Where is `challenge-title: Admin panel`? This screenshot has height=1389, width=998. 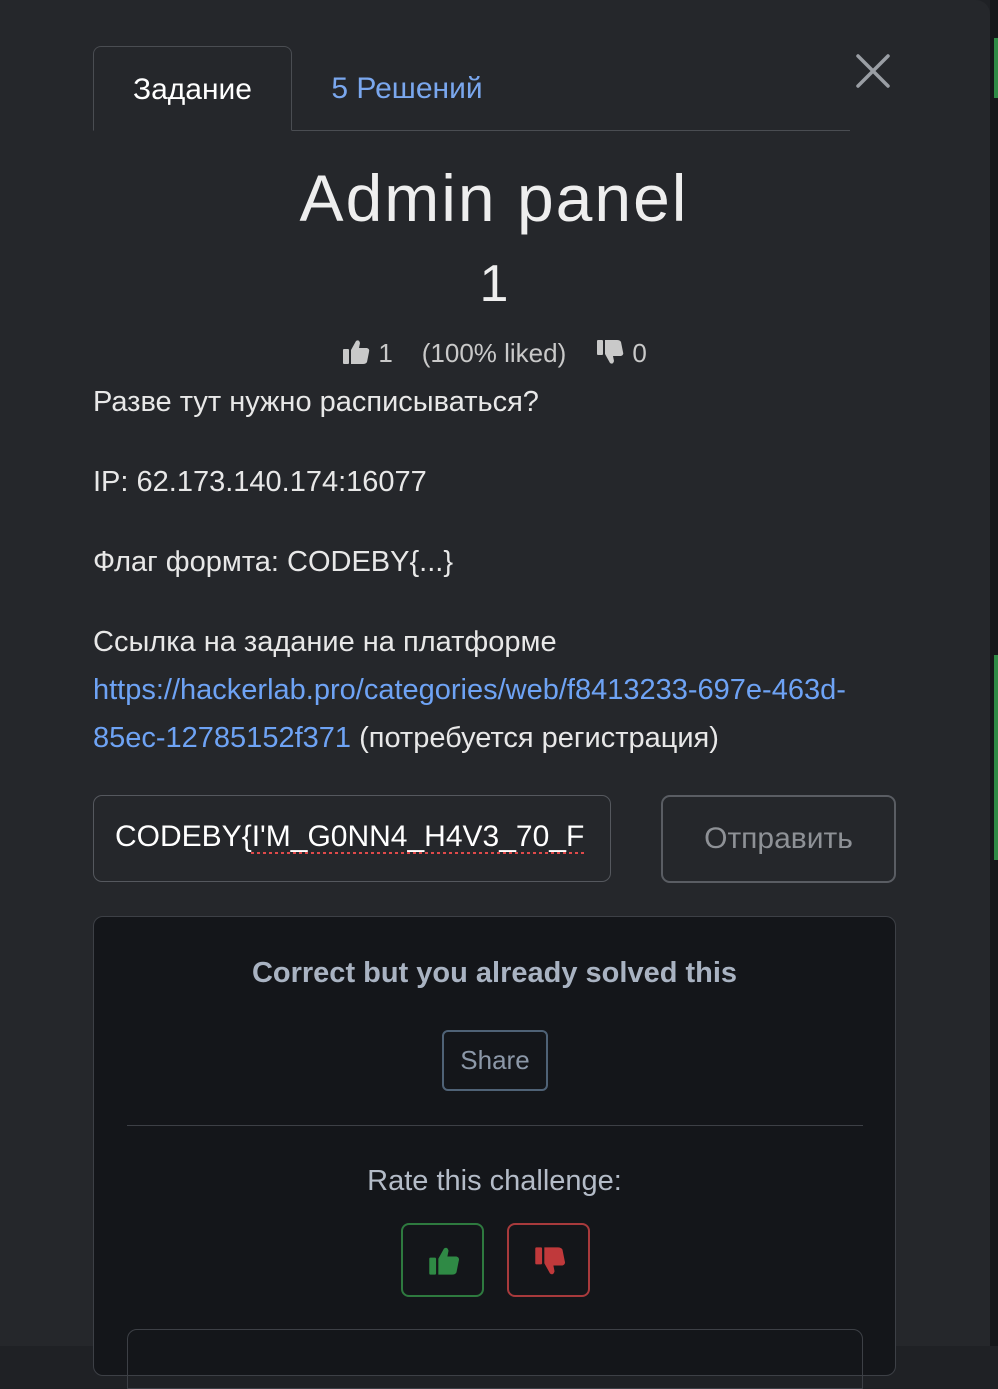
challenge-title: Admin panel is located at coordinates (494, 198).